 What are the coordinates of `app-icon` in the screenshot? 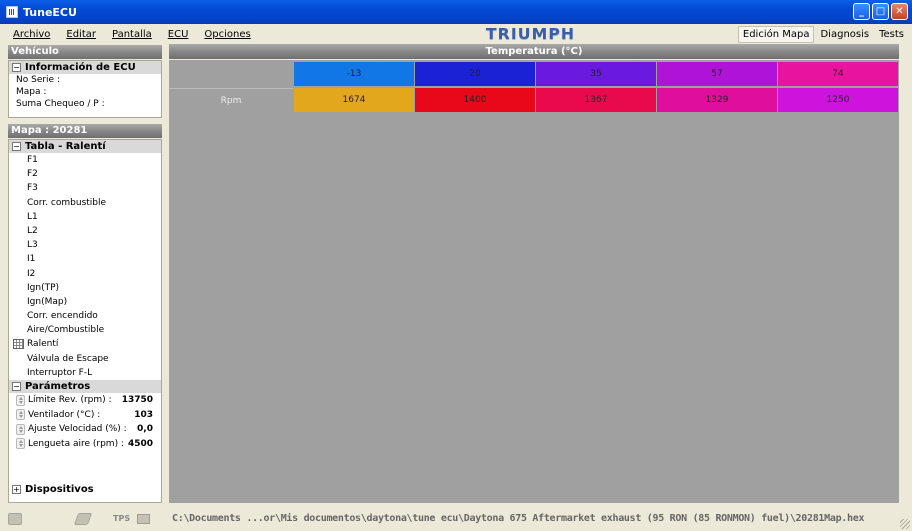 It's located at (12, 12).